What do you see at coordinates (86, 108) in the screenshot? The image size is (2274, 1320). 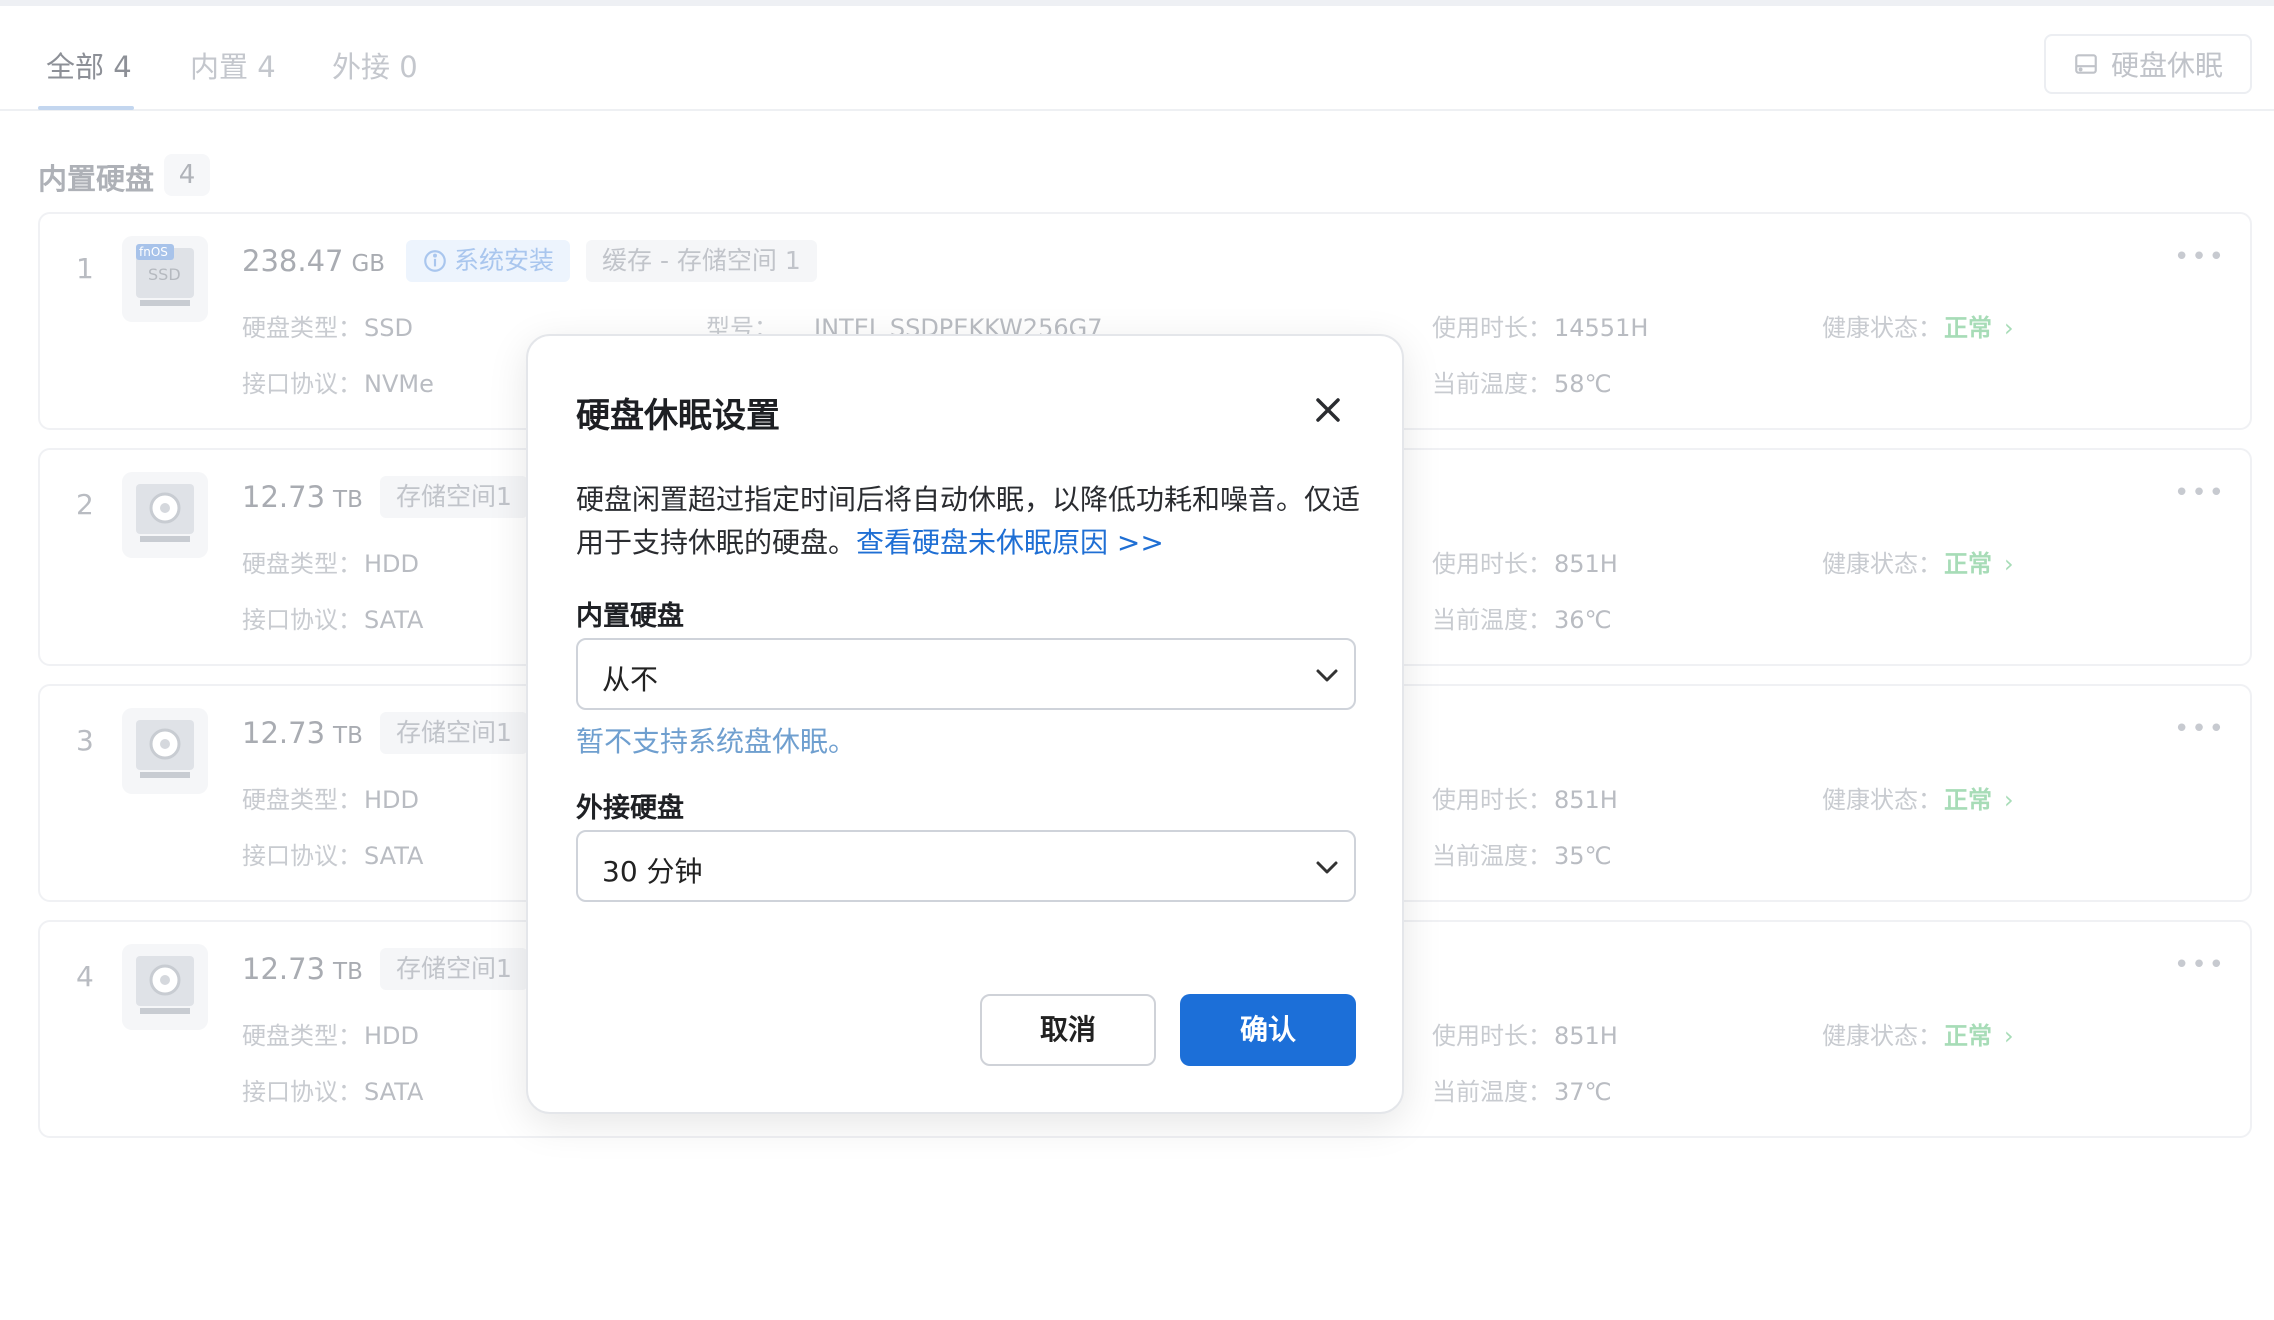 I see `active-tab-indicator` at bounding box center [86, 108].